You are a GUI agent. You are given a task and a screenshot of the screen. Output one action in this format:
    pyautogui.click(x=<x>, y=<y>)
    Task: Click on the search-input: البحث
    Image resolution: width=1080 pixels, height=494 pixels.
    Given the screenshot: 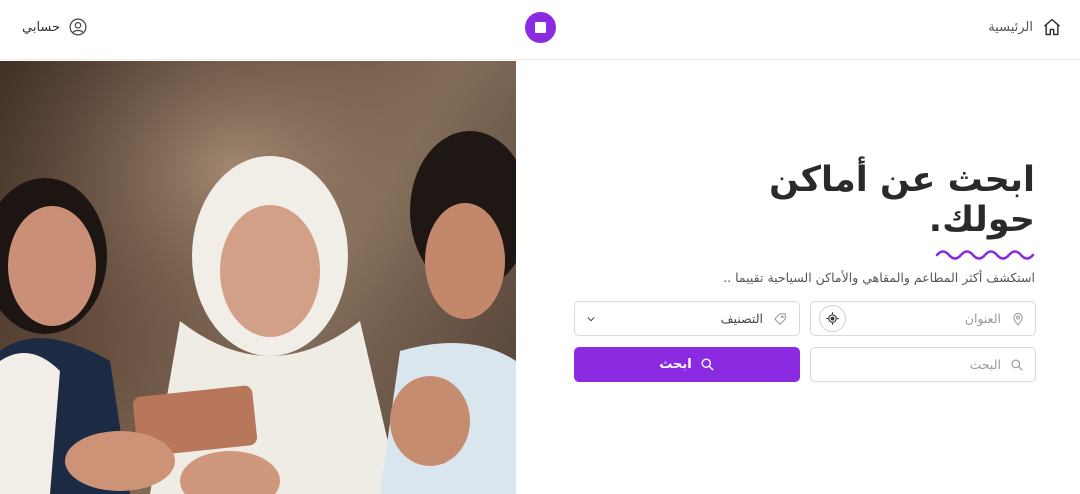 What is the action you would take?
    pyautogui.click(x=923, y=364)
    